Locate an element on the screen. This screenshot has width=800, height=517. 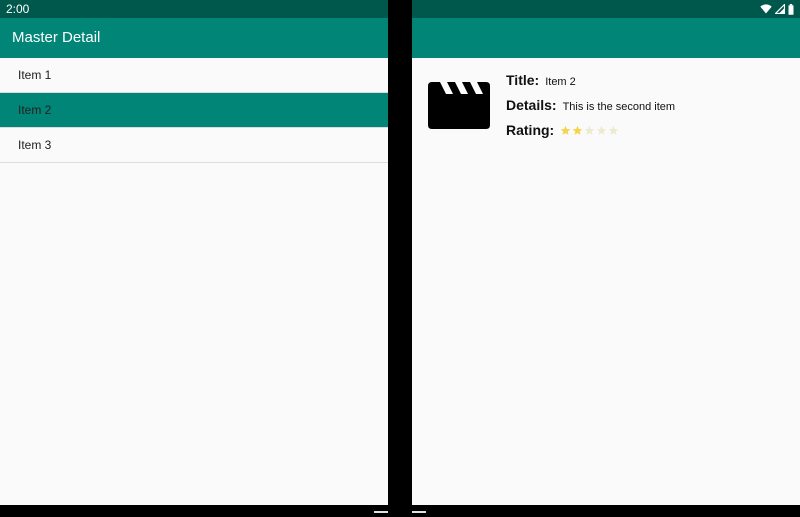
device-hinge is located at coordinates (400, 258).